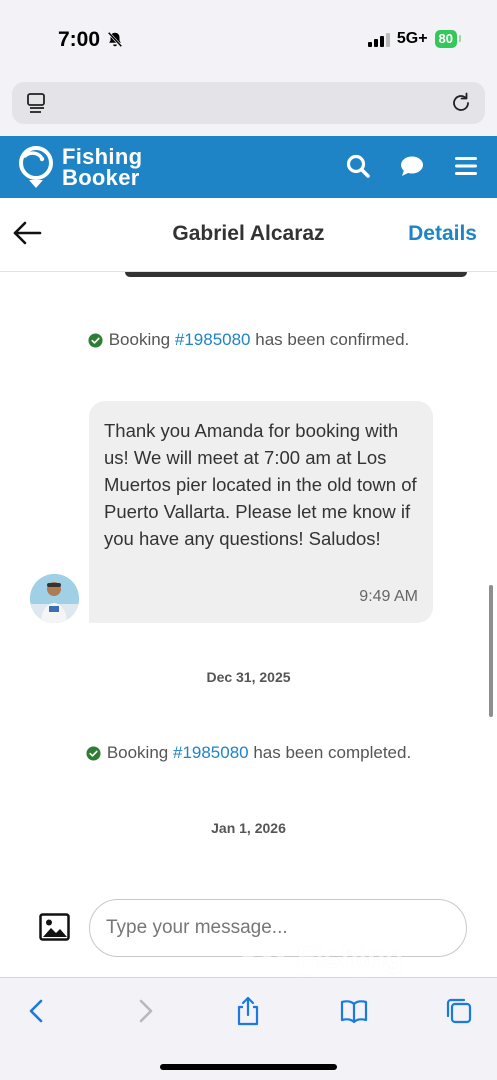 The image size is (497, 1080). What do you see at coordinates (248, 40) in the screenshot?
I see `status-bar: 7:00 5G+ 80` at bounding box center [248, 40].